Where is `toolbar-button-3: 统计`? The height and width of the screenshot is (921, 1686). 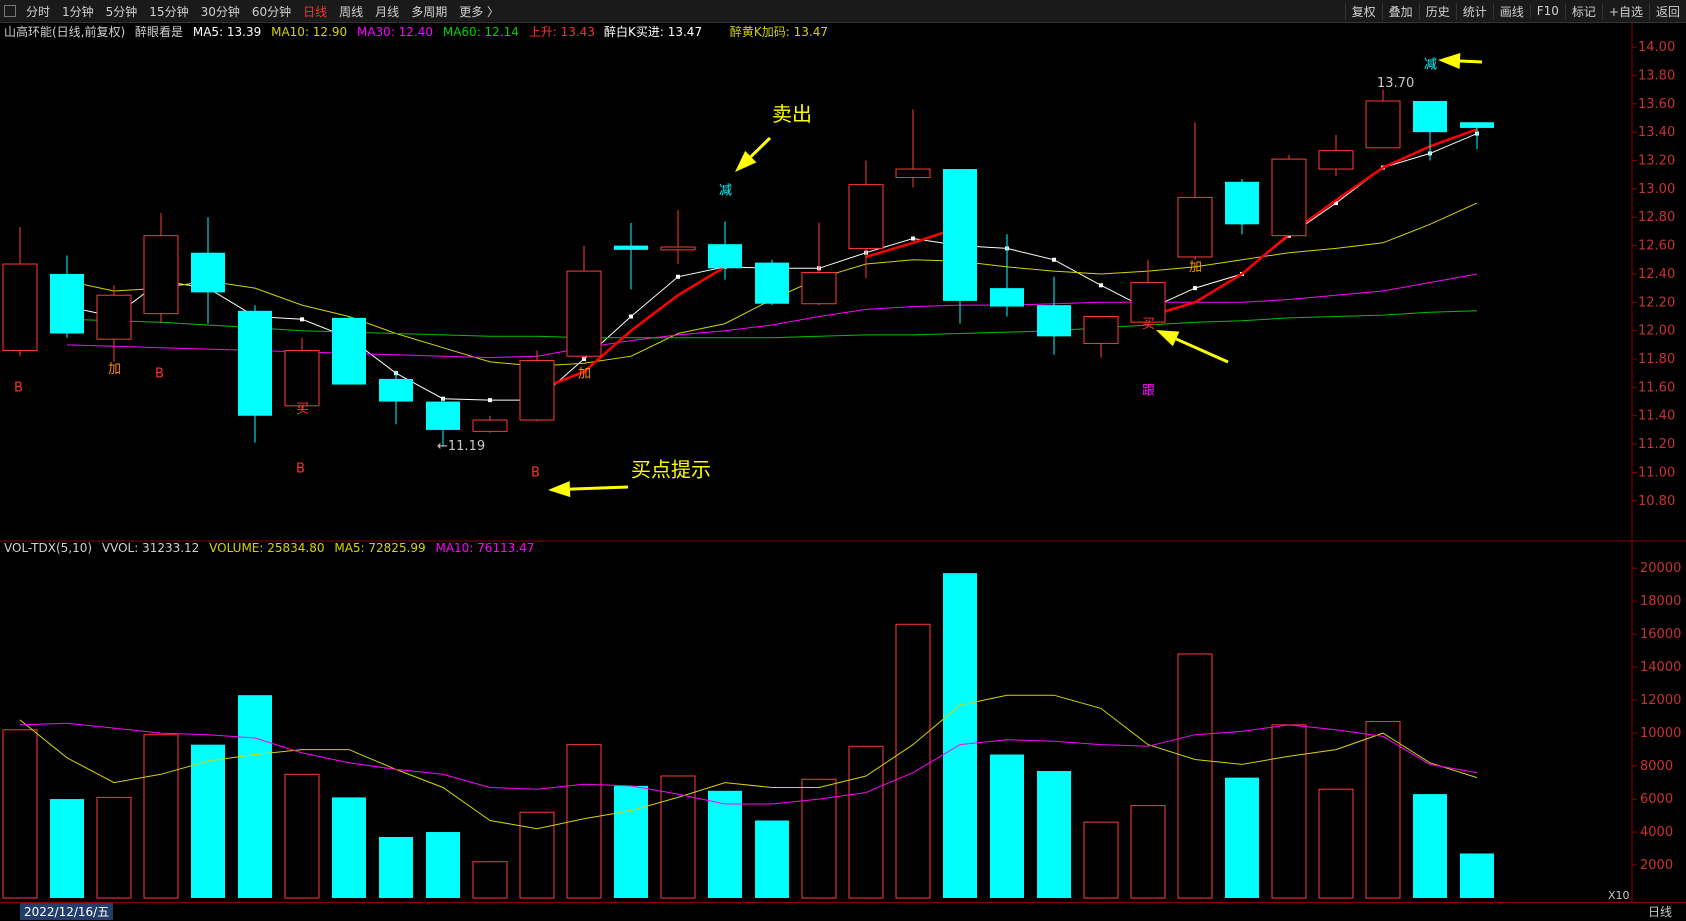 toolbar-button-3: 统计 is located at coordinates (1474, 11).